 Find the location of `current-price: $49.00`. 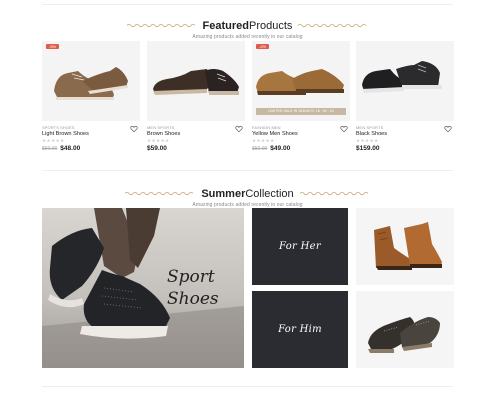

current-price: $49.00 is located at coordinates (280, 148).